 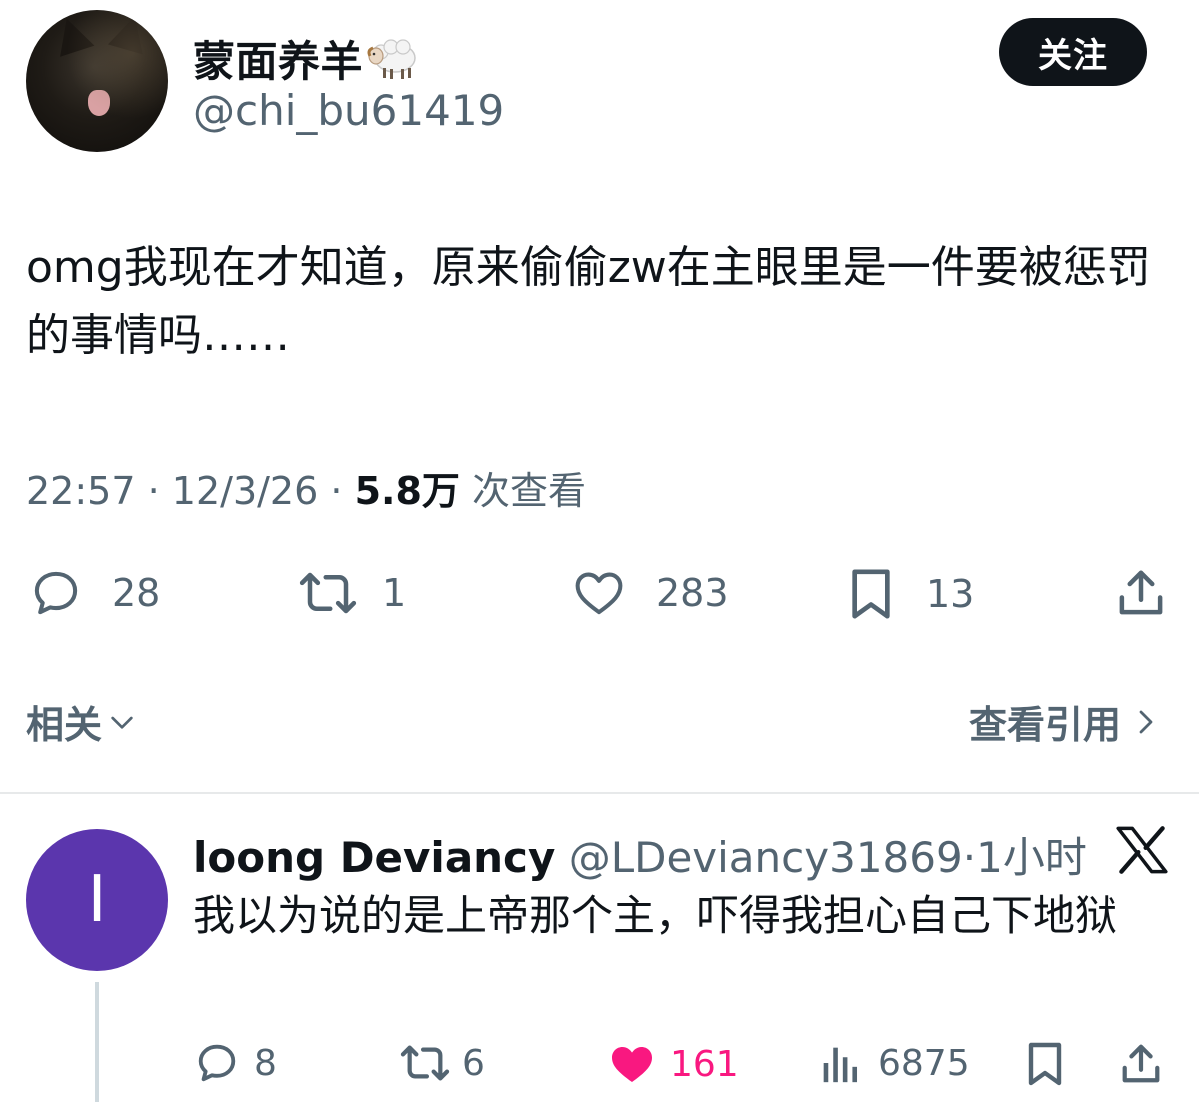 I want to click on reply-like-button: 161, so click(x=672, y=1064).